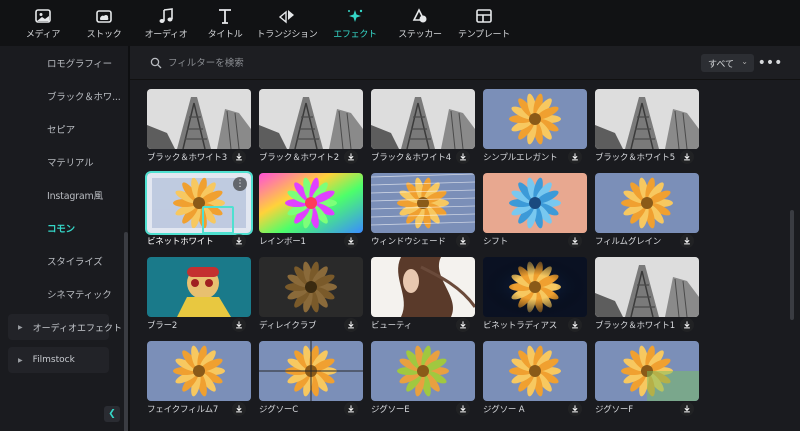  I want to click on tab-stock-label: ストック, so click(104, 35).